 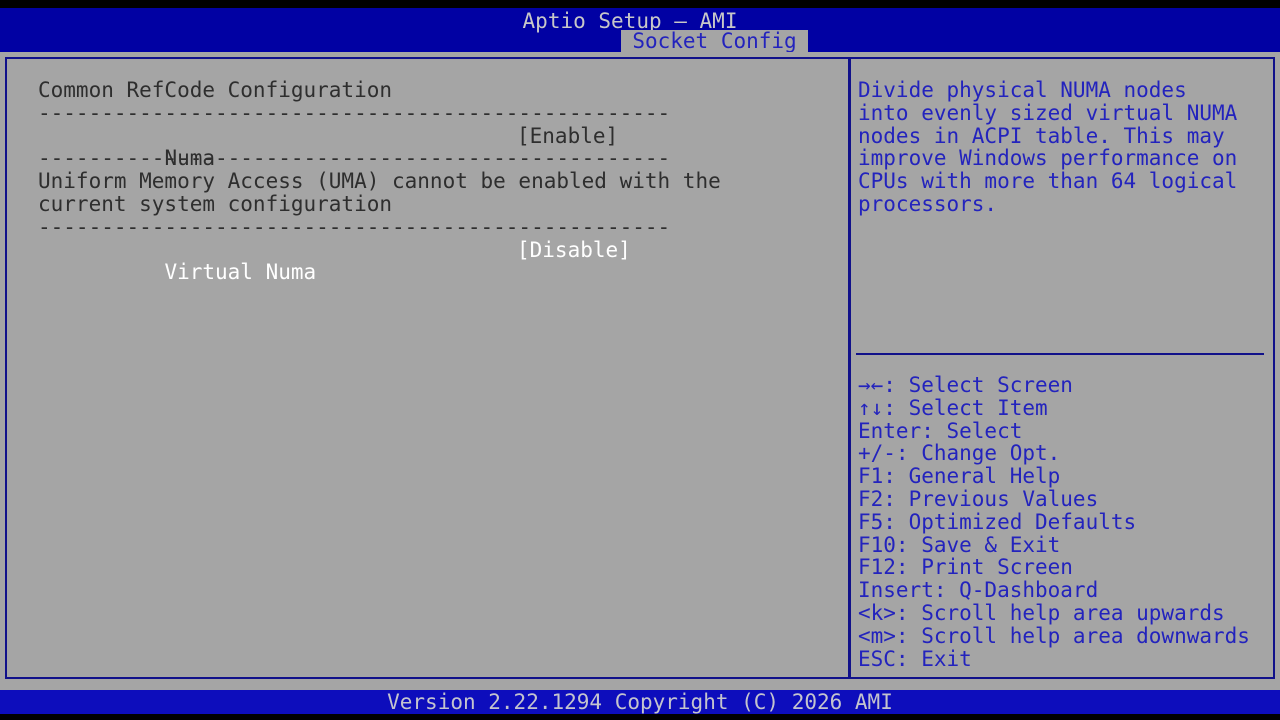 I want to click on help-line: CPUs with more than 64 logical, so click(x=1048, y=181).